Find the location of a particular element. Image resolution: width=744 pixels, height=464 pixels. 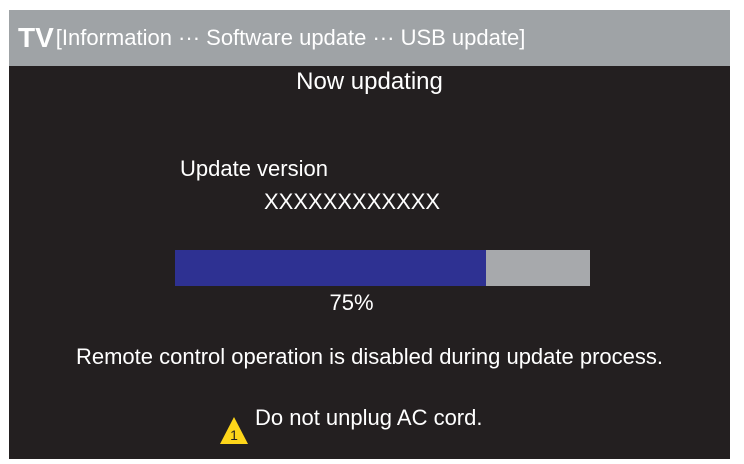

progress-bar is located at coordinates (382, 268).